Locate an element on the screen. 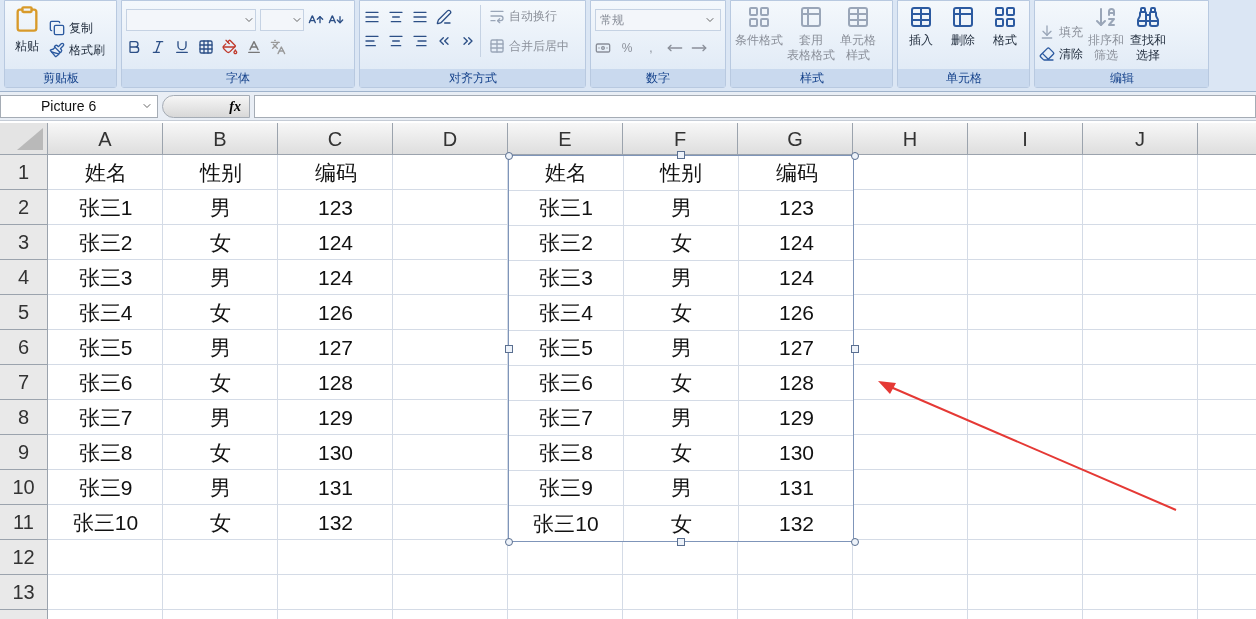 This screenshot has width=1256, height=619. row-header: 10 is located at coordinates (24, 487).